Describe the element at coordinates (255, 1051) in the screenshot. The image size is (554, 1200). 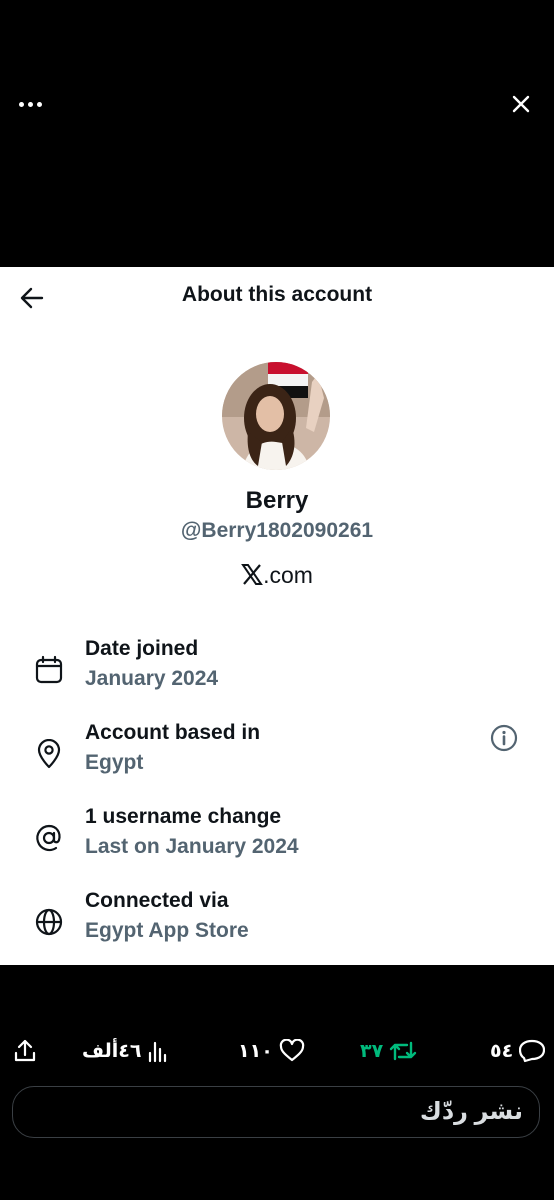
I see `like-count: ١١٠` at that location.